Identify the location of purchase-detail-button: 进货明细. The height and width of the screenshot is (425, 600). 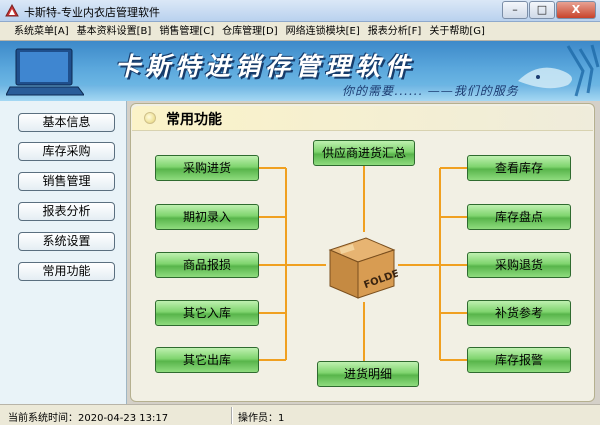
(368, 374).